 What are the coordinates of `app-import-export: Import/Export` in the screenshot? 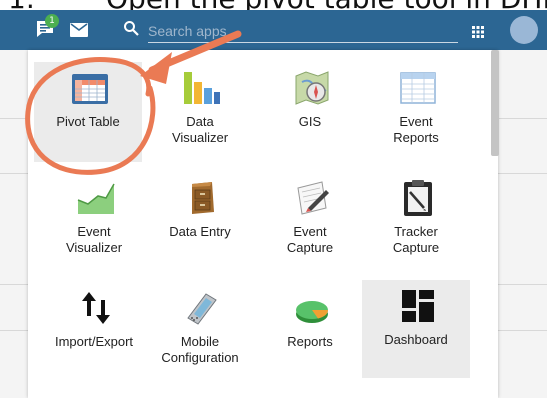 It's located at (94, 332).